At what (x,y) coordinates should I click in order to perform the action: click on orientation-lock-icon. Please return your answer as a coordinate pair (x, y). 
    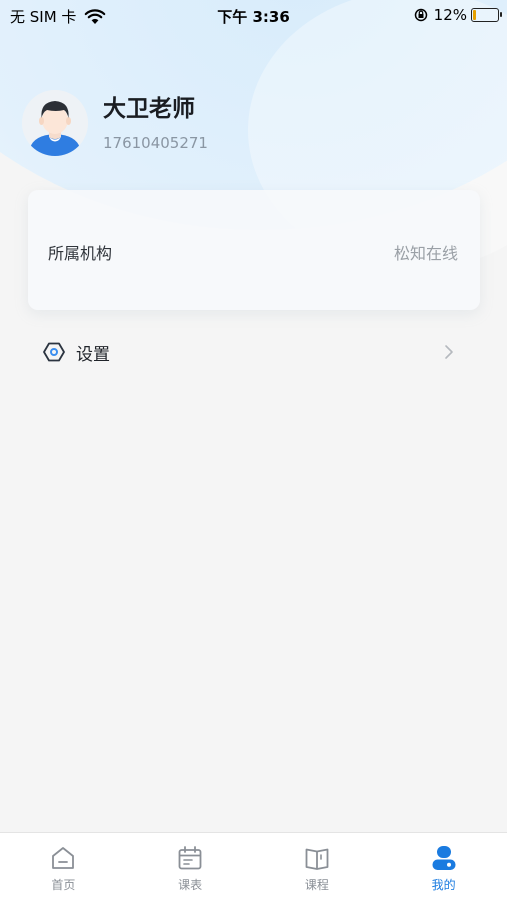
    Looking at the image, I should click on (420, 15).